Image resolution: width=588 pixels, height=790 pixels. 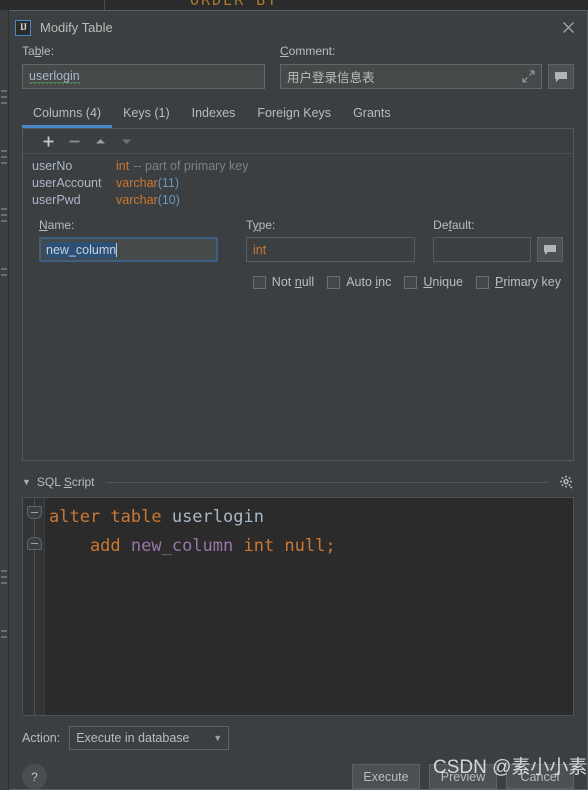 What do you see at coordinates (331, 249) in the screenshot?
I see `type-input: int` at bounding box center [331, 249].